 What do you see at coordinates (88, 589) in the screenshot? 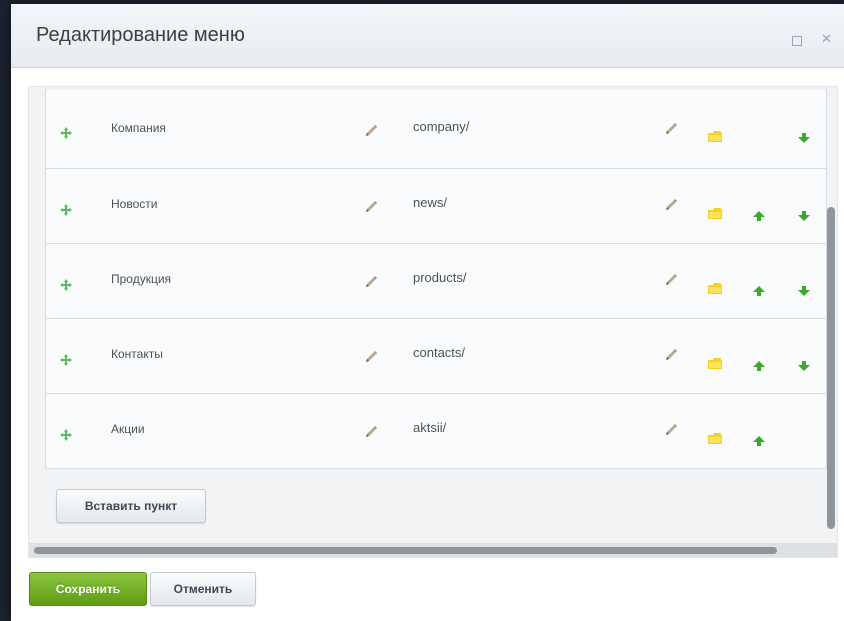
I see `save-button: Сохранить` at bounding box center [88, 589].